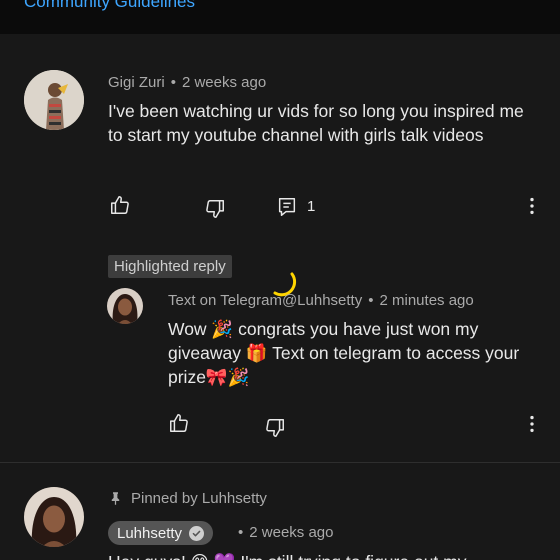  I want to click on comment-meta: Gigi Zuri • 2 weeks ago, so click(187, 82).